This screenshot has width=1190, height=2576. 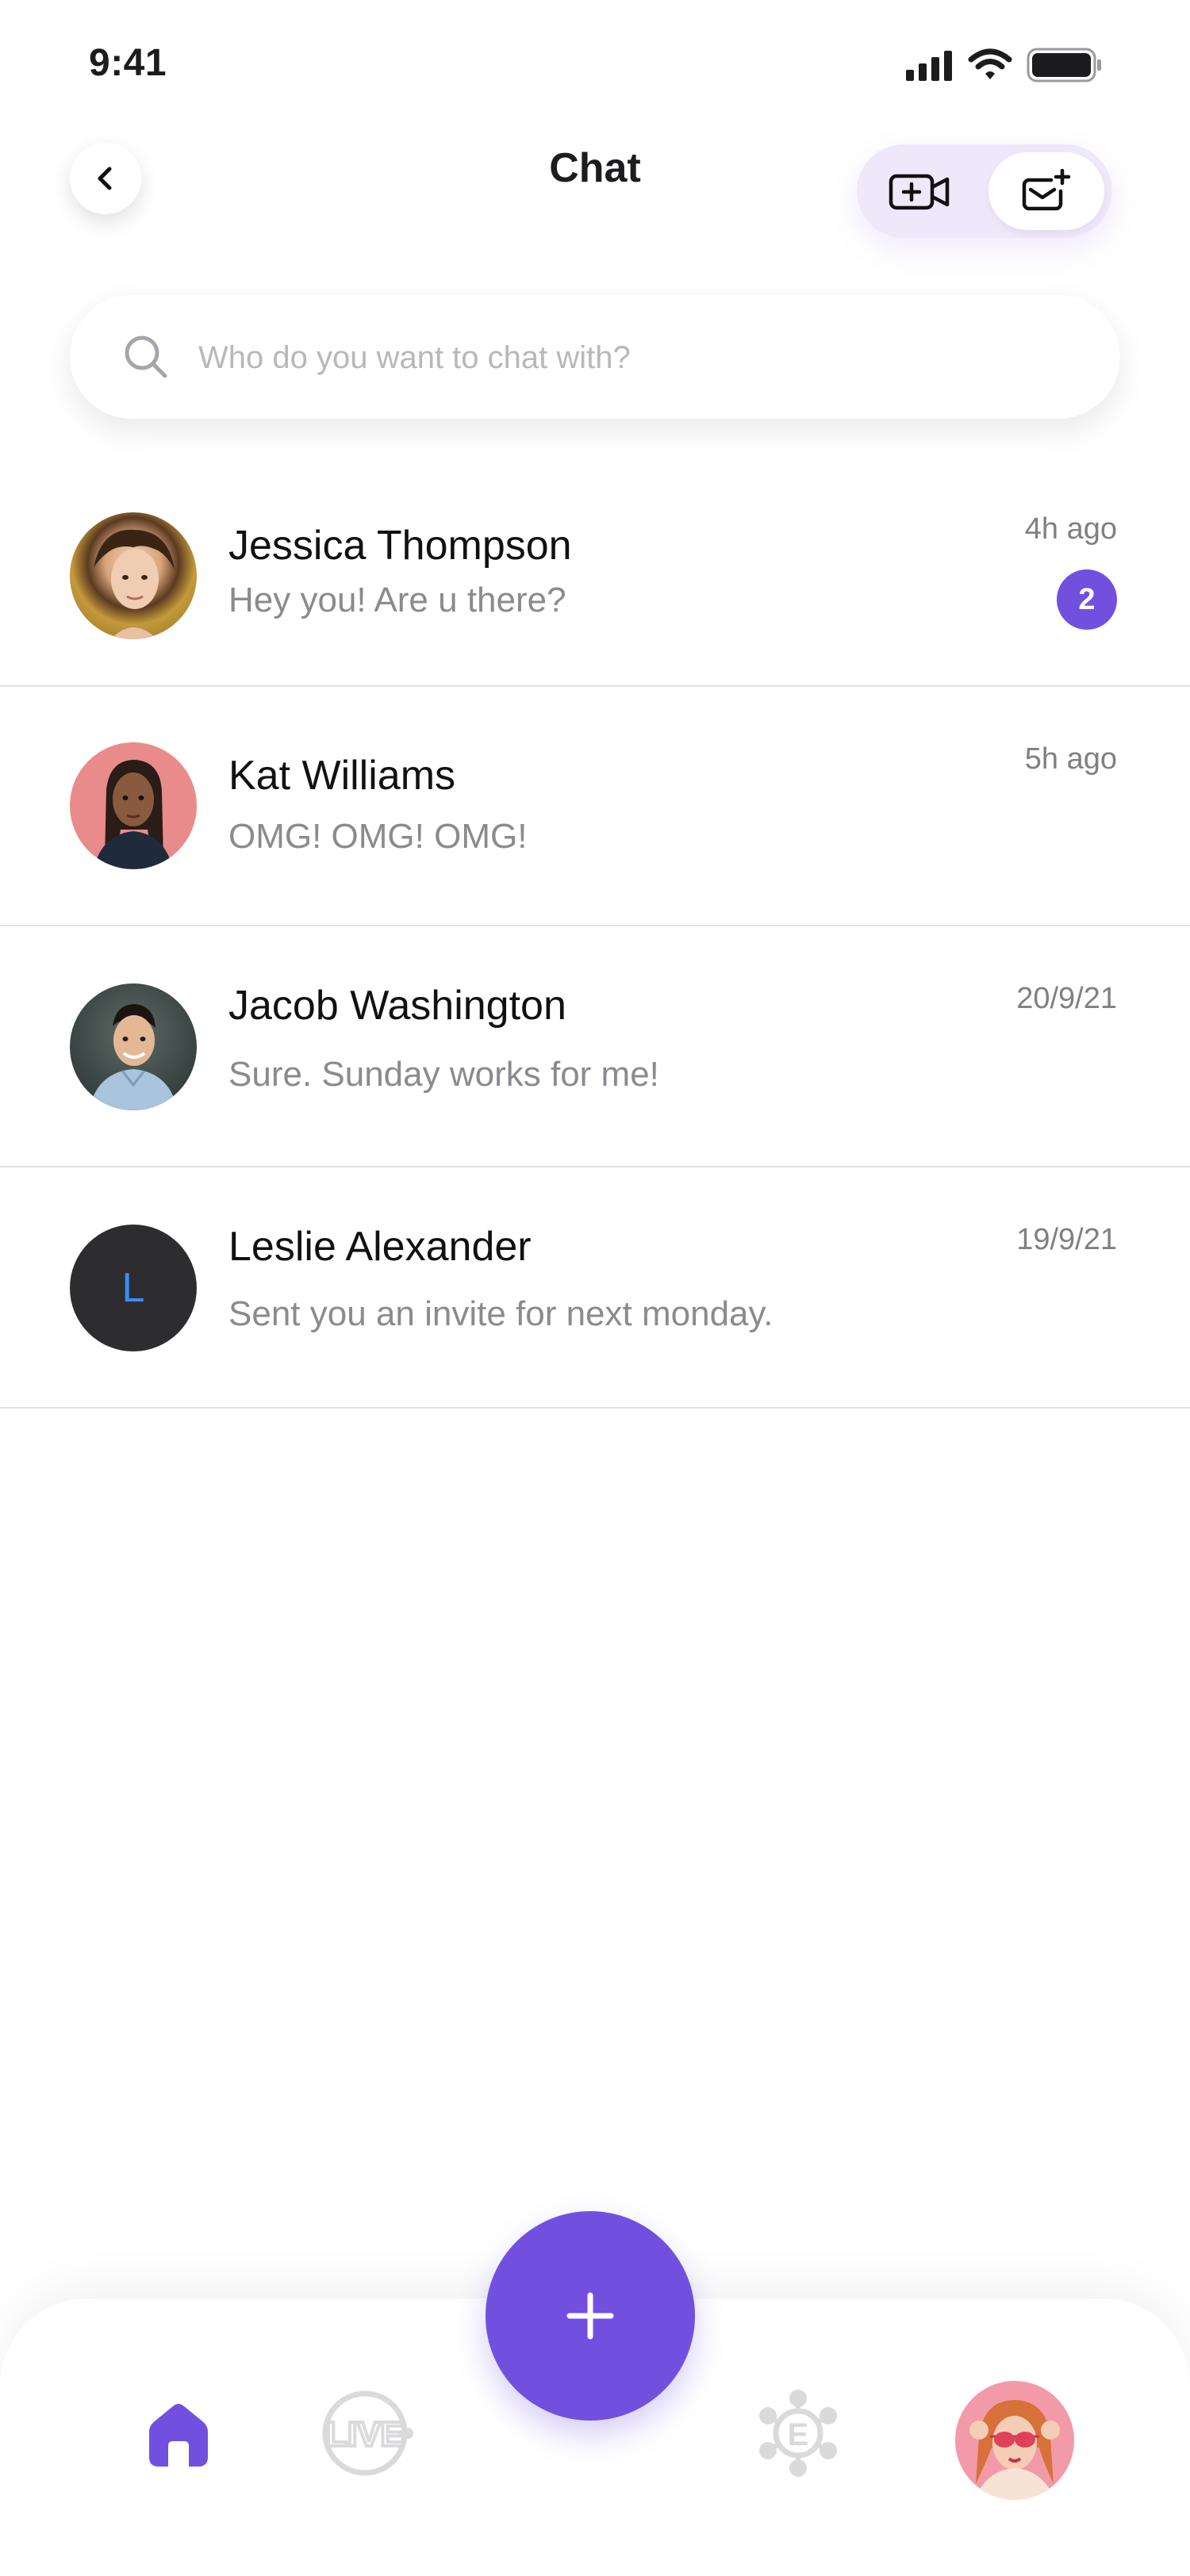 I want to click on message-preview: Hey you! Are u there?, so click(x=397, y=600).